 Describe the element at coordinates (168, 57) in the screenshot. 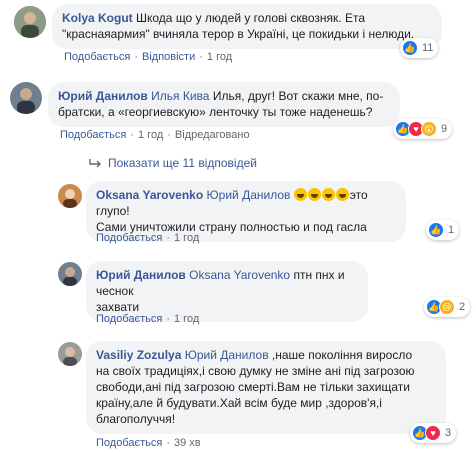

I see `reply-button: Відповісти` at that location.